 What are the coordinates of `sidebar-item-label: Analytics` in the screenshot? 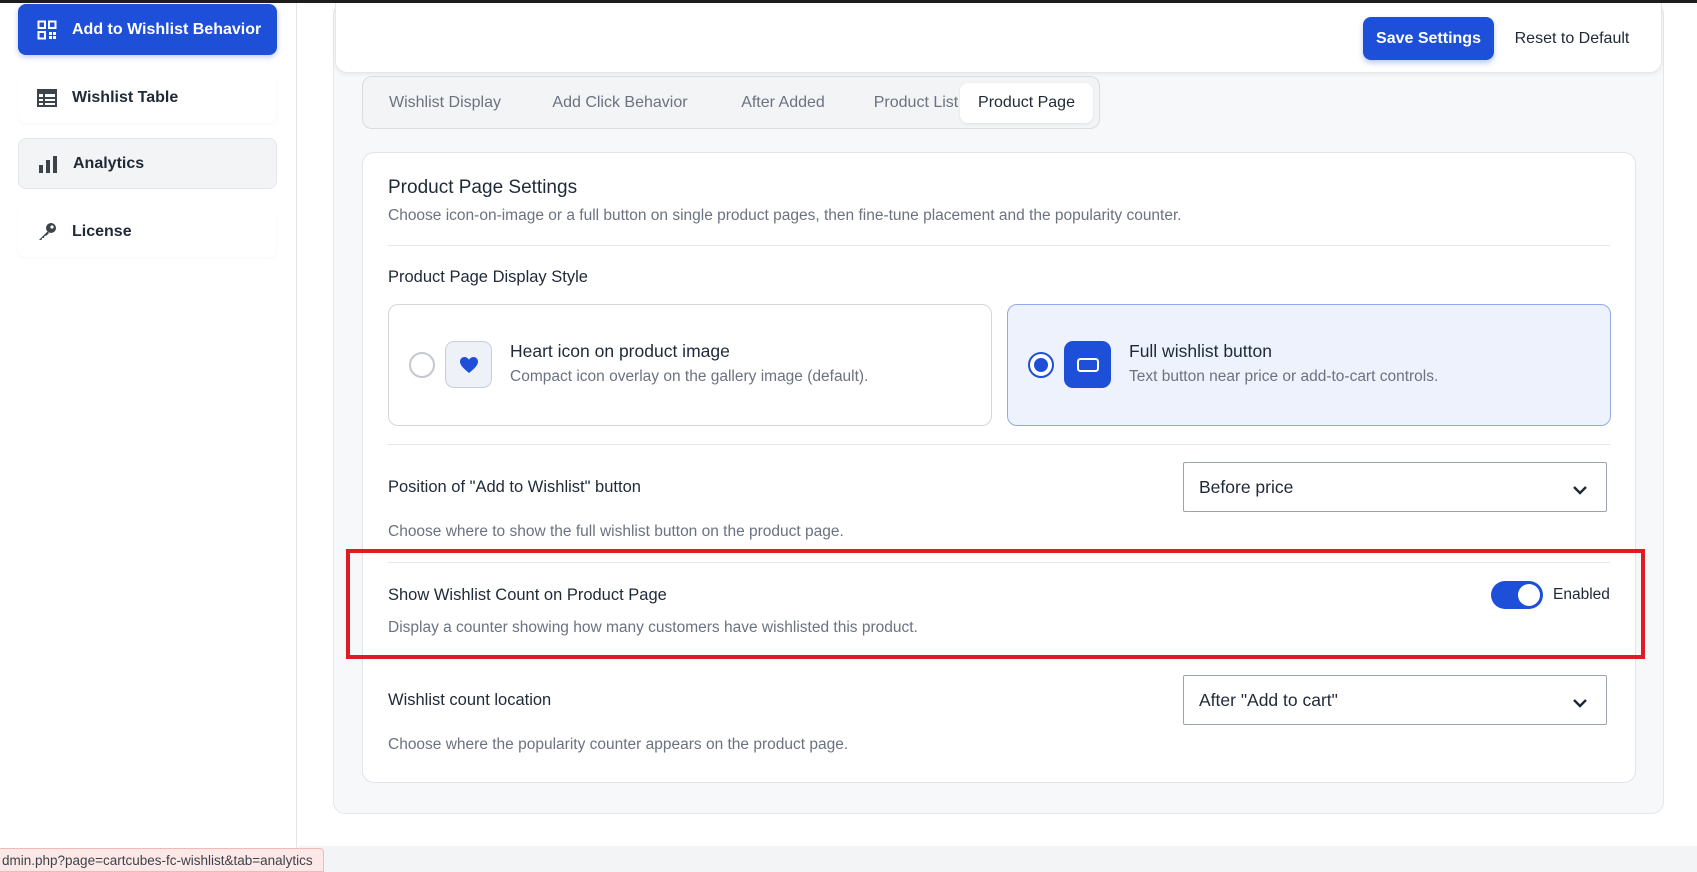 It's located at (109, 163).